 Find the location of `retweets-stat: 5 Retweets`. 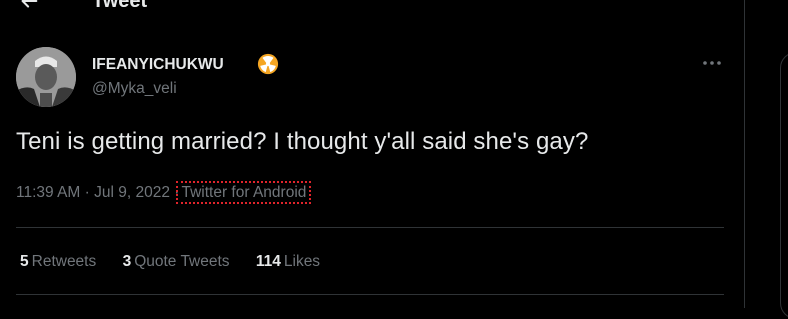

retweets-stat: 5 Retweets is located at coordinates (58, 262).